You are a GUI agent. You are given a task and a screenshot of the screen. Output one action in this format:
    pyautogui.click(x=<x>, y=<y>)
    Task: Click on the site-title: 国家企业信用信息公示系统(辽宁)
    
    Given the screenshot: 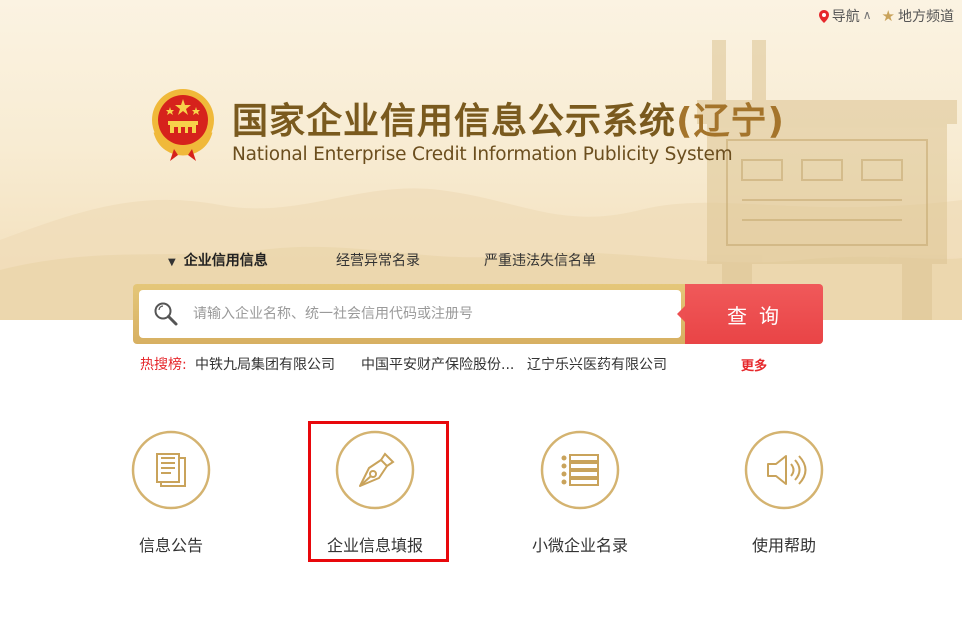 What is the action you would take?
    pyautogui.click(x=508, y=118)
    